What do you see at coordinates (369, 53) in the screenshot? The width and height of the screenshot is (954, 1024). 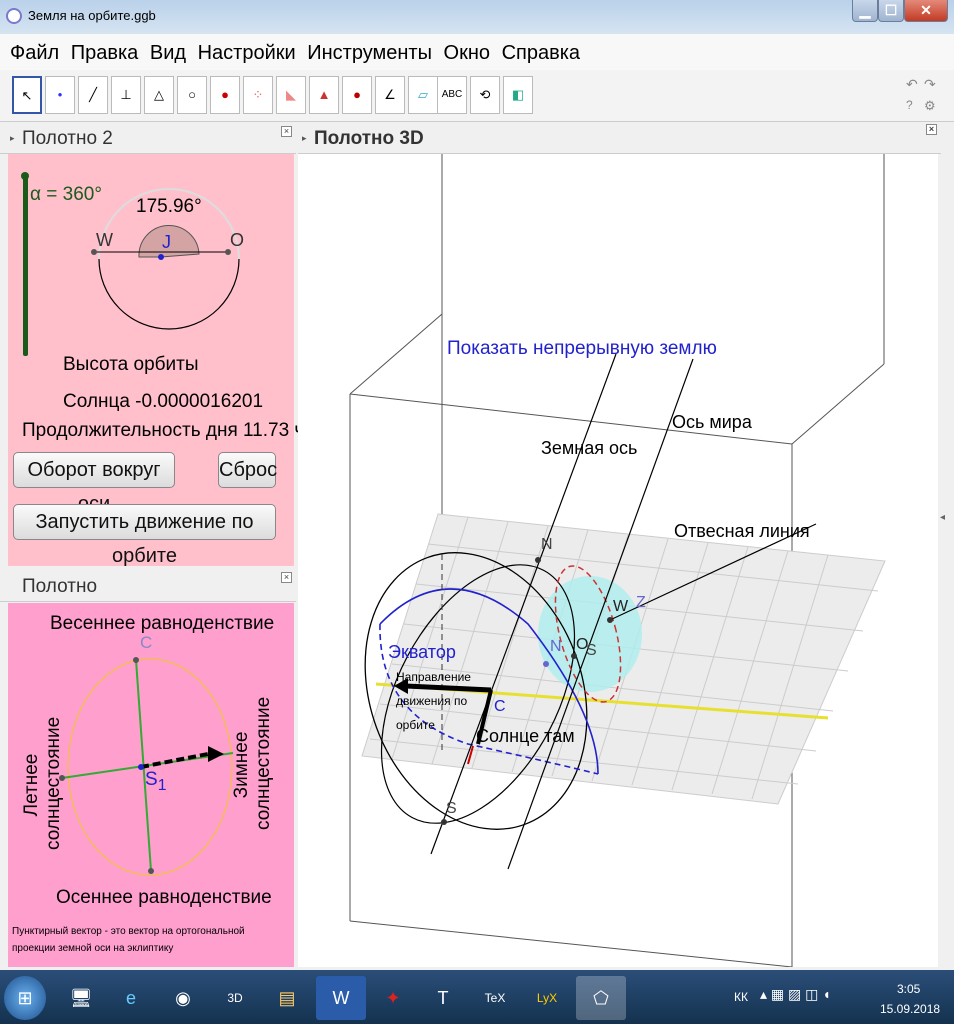 I see `menu-tools: Инструменты` at bounding box center [369, 53].